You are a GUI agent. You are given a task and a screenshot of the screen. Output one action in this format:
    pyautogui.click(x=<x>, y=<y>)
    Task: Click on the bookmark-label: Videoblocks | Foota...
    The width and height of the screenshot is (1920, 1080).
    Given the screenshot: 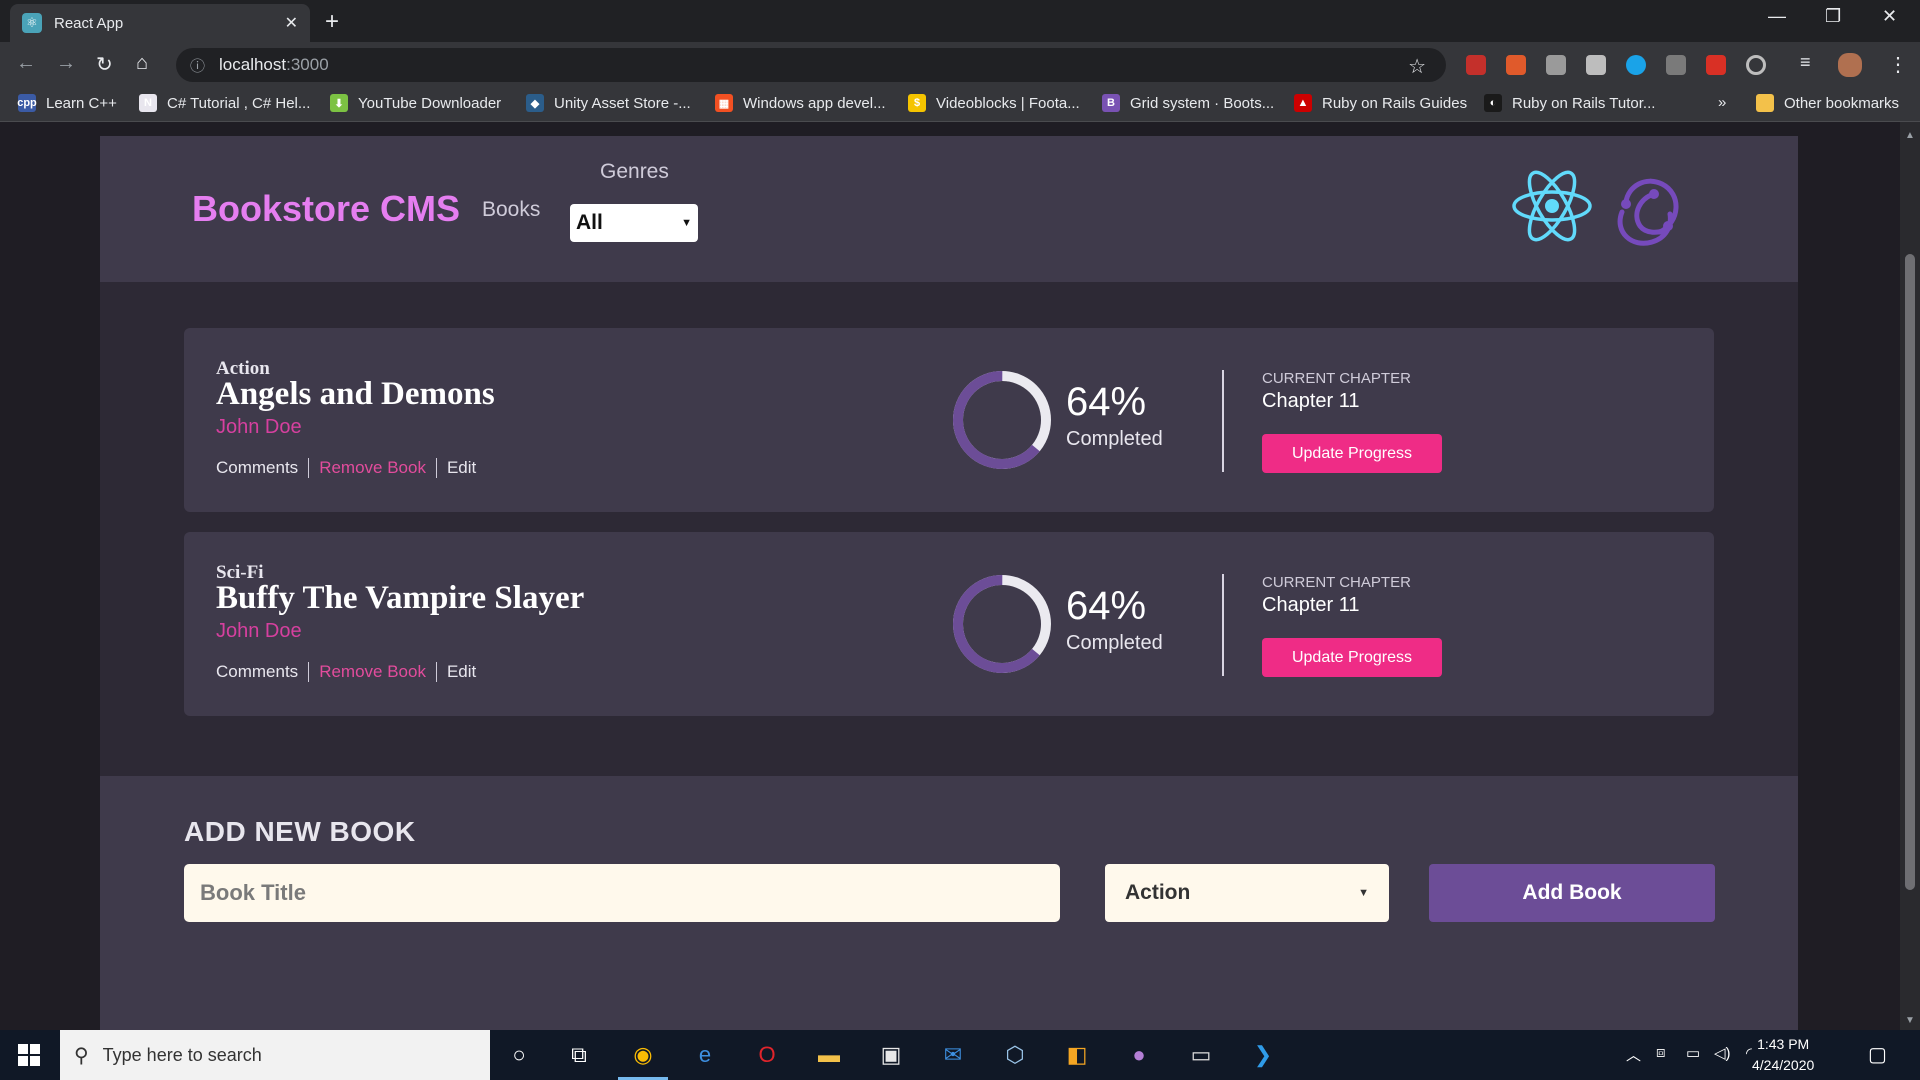 What is the action you would take?
    pyautogui.click(x=1008, y=103)
    